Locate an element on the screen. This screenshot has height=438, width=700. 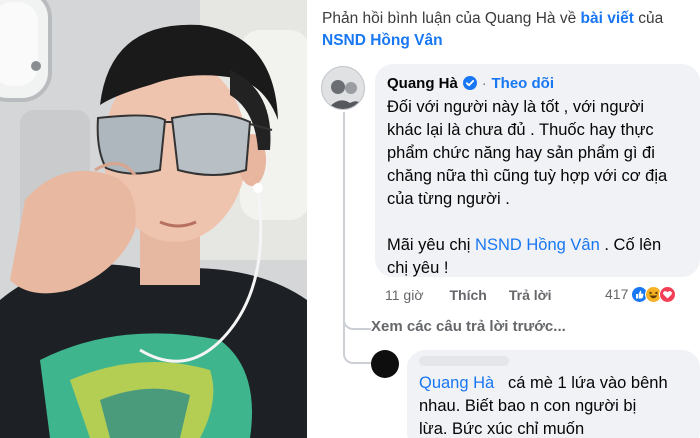
reply-line: Quang Hà cá mè 1 lứa vào bênh is located at coordinates (556, 383).